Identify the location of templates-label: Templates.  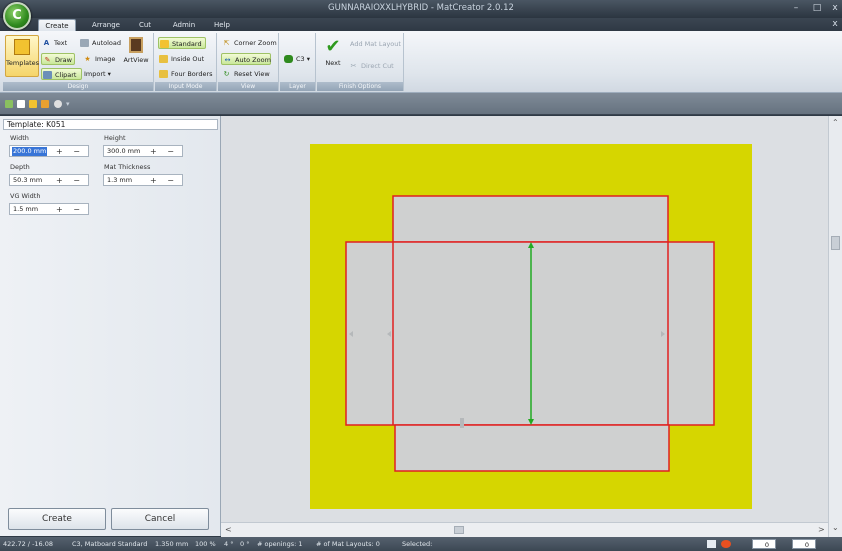
(23, 63).